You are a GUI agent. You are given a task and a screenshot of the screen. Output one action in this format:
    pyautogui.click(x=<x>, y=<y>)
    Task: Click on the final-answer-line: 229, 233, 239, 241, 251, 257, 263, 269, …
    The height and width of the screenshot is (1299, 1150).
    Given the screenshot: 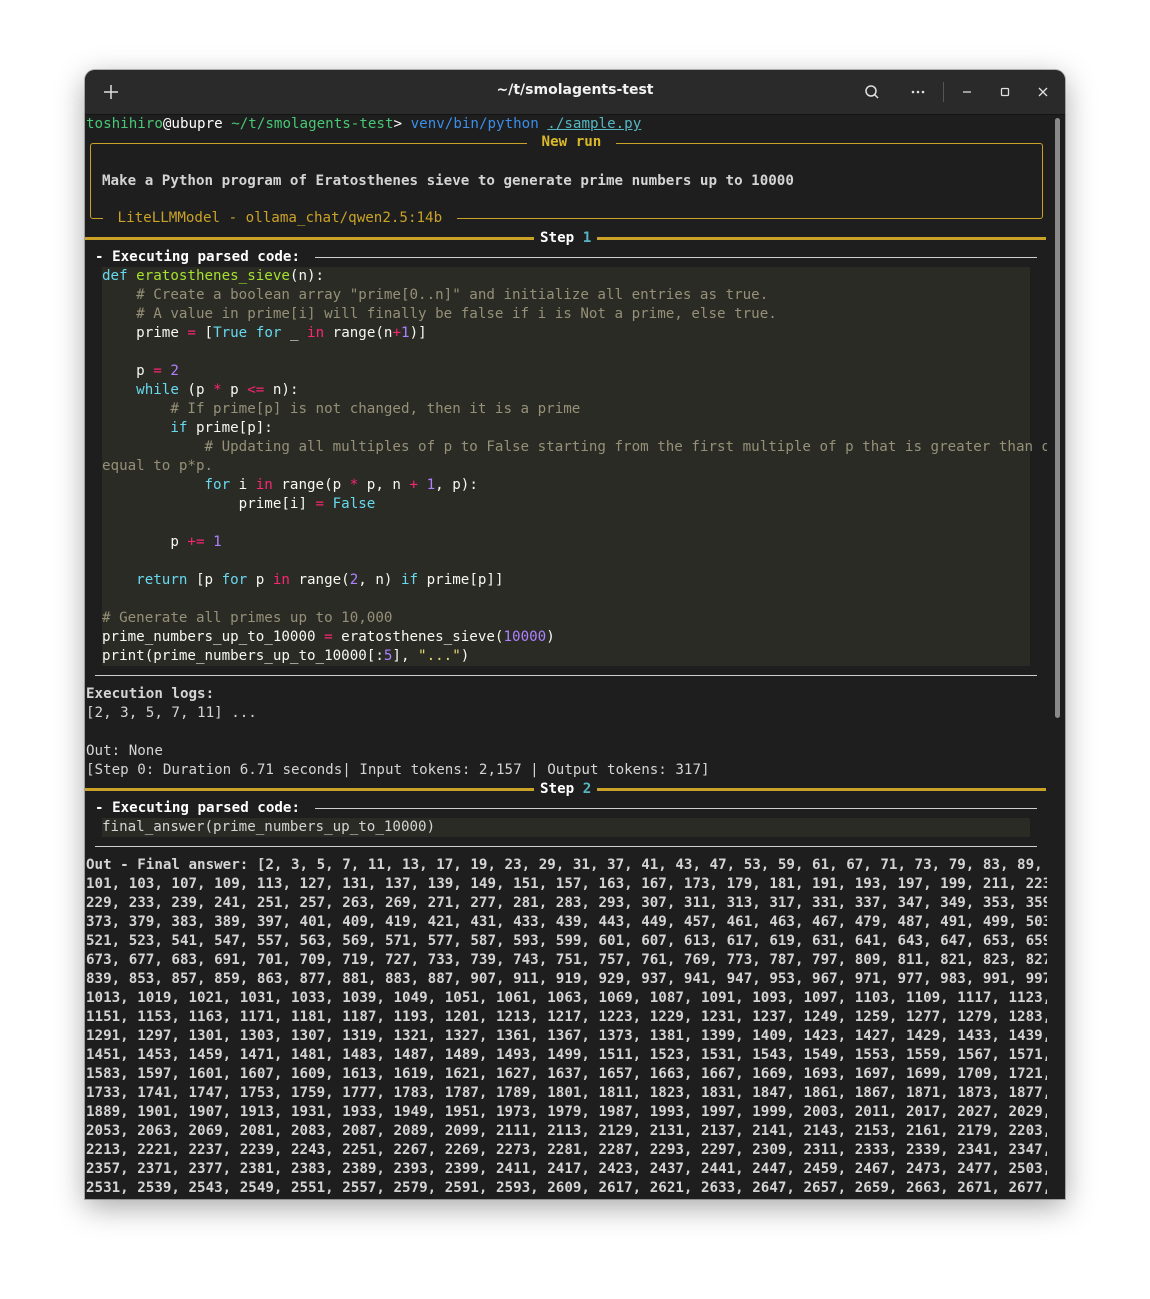 What is the action you would take?
    pyautogui.click(x=566, y=903)
    